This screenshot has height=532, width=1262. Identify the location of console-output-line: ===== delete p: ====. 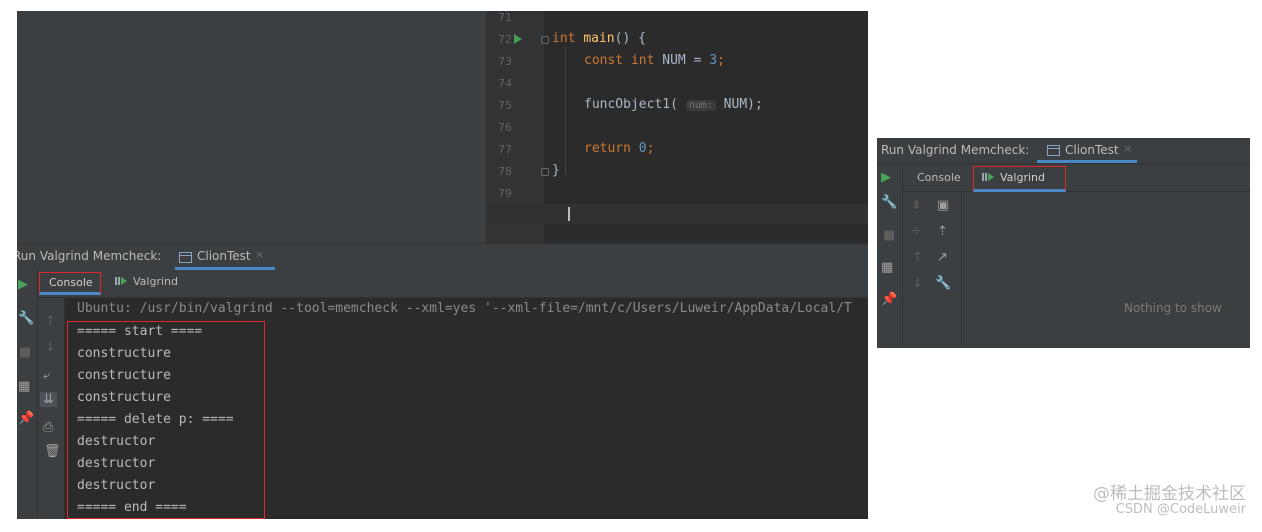
(155, 419).